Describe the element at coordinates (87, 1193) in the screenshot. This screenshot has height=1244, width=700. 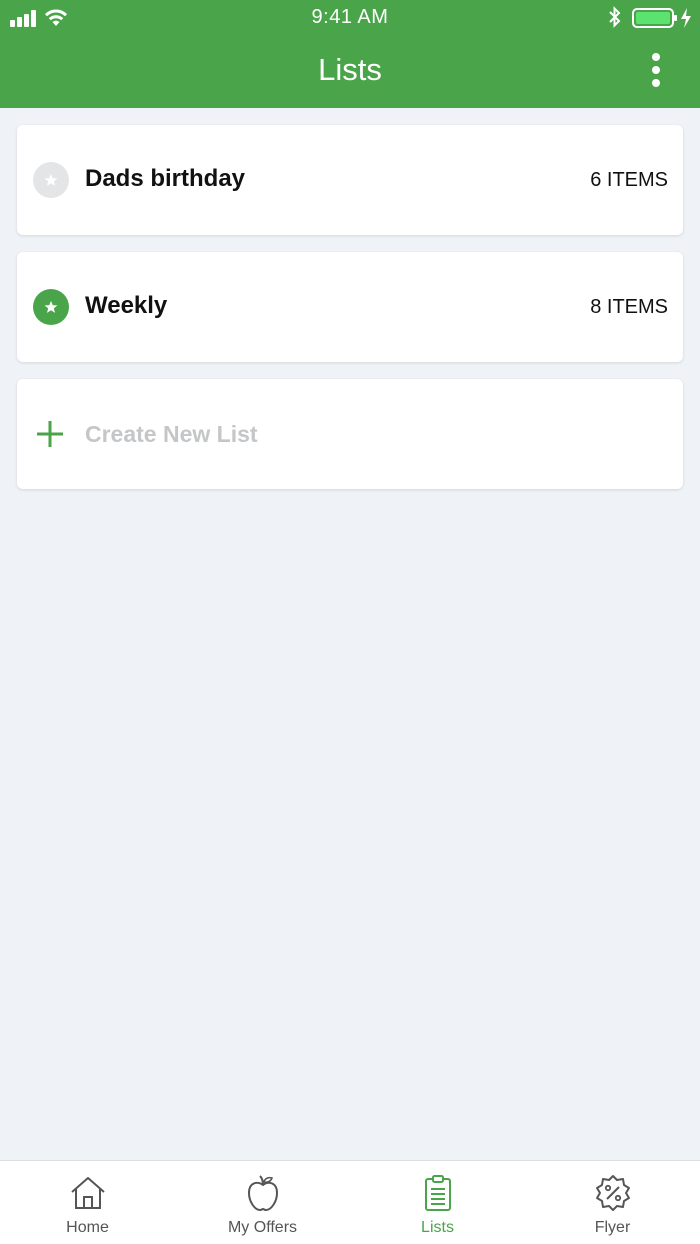
I see `home-icon` at that location.